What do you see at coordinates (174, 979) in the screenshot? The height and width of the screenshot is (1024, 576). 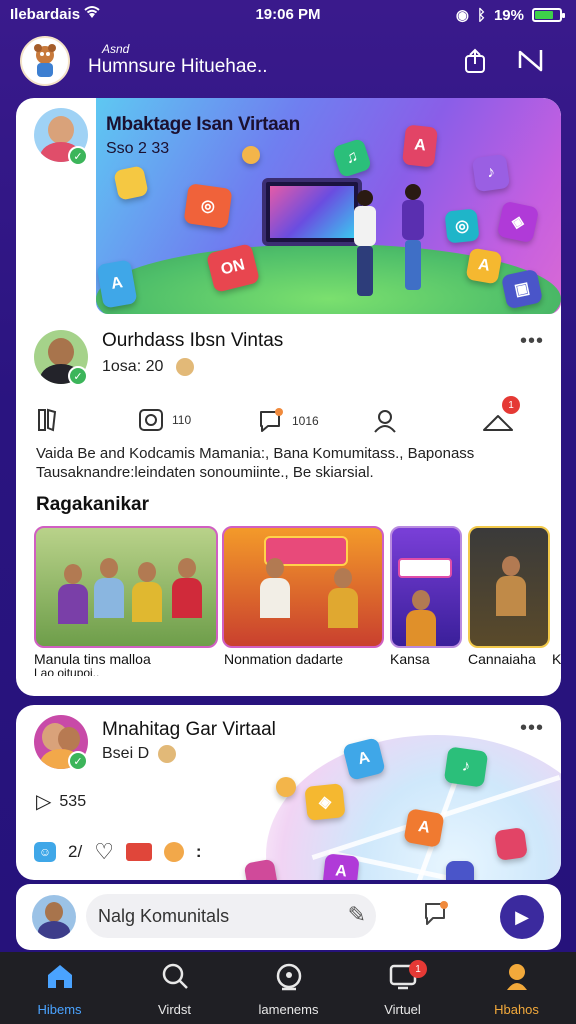 I see `search-icon` at bounding box center [174, 979].